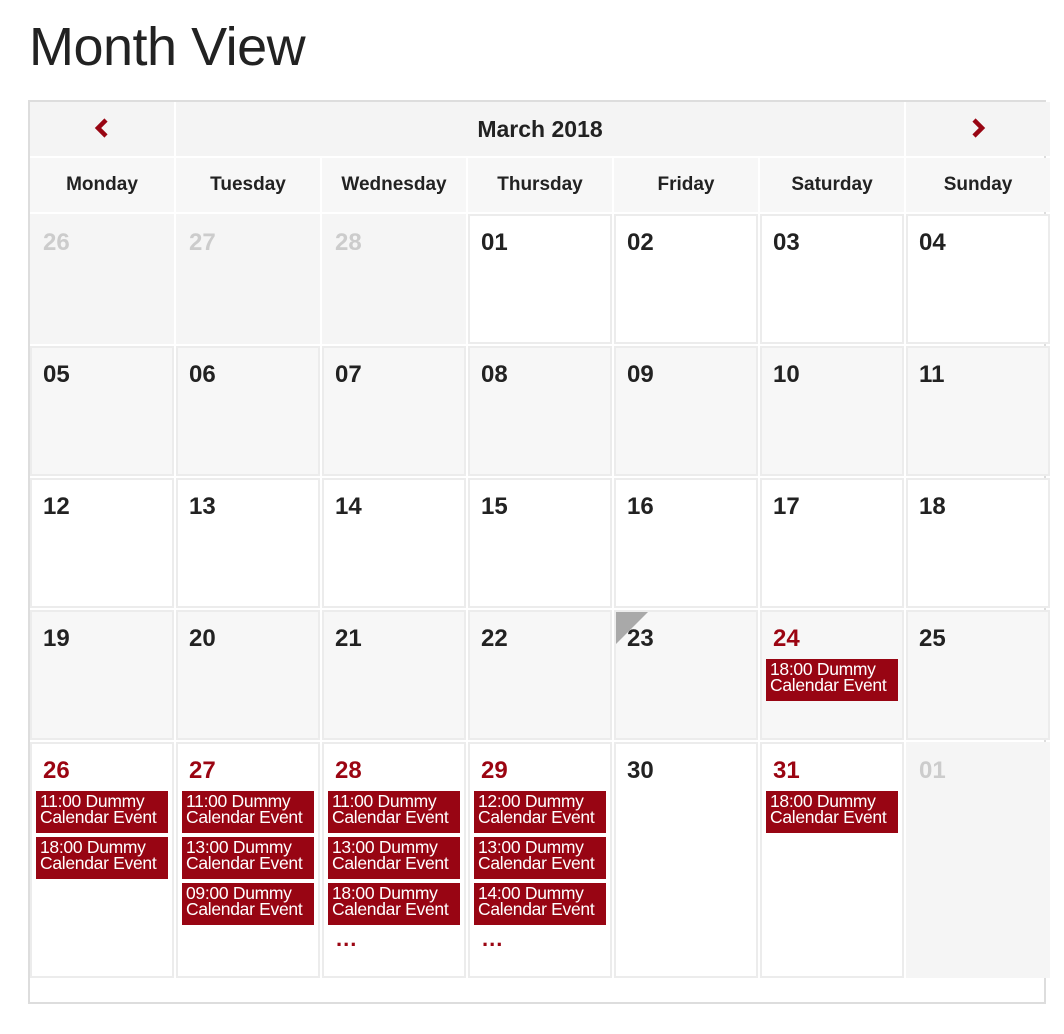 The width and height of the screenshot is (1064, 1034). Describe the element at coordinates (102, 411) in the screenshot. I see `day-cell: 05` at that location.